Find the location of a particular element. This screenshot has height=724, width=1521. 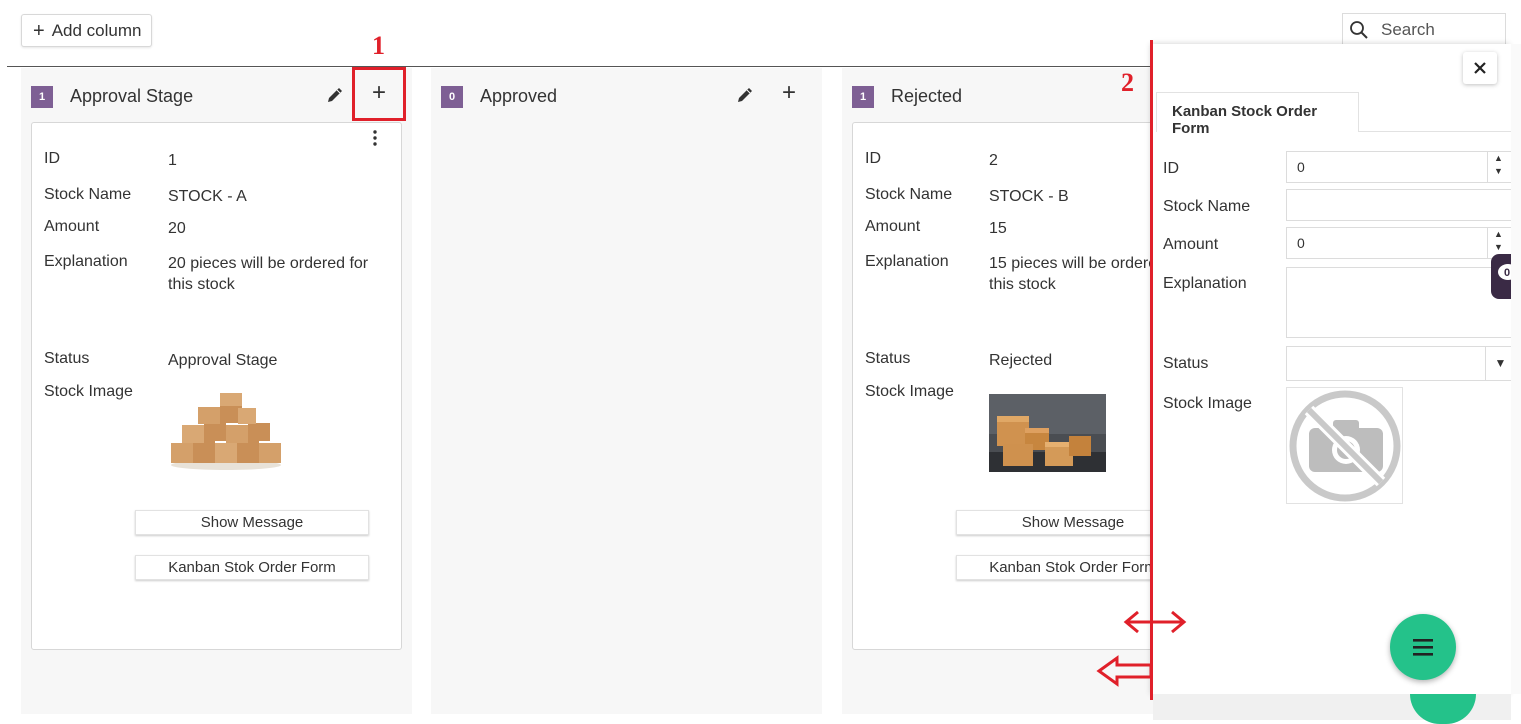

image-upload is located at coordinates (1344, 445).